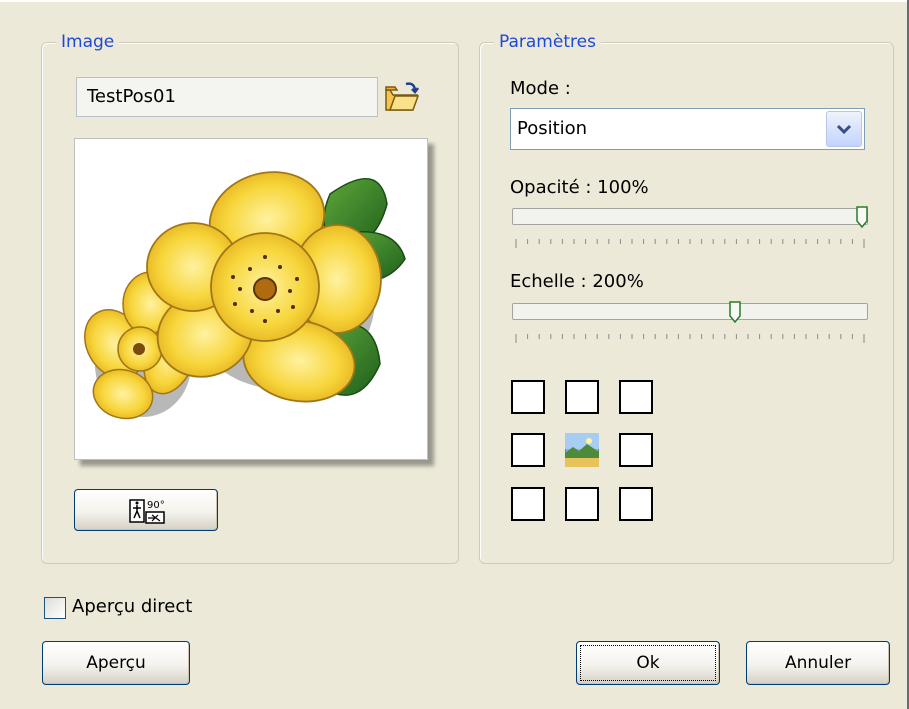 Image resolution: width=909 pixels, height=709 pixels. Describe the element at coordinates (402, 97) in the screenshot. I see `open-folder-icon` at that location.